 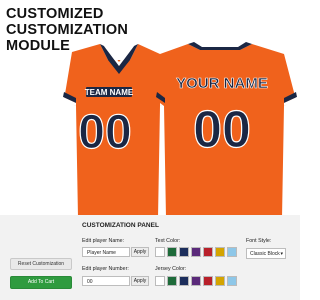 I want to click on player-name-label: Edit player Name:, so click(x=103, y=241).